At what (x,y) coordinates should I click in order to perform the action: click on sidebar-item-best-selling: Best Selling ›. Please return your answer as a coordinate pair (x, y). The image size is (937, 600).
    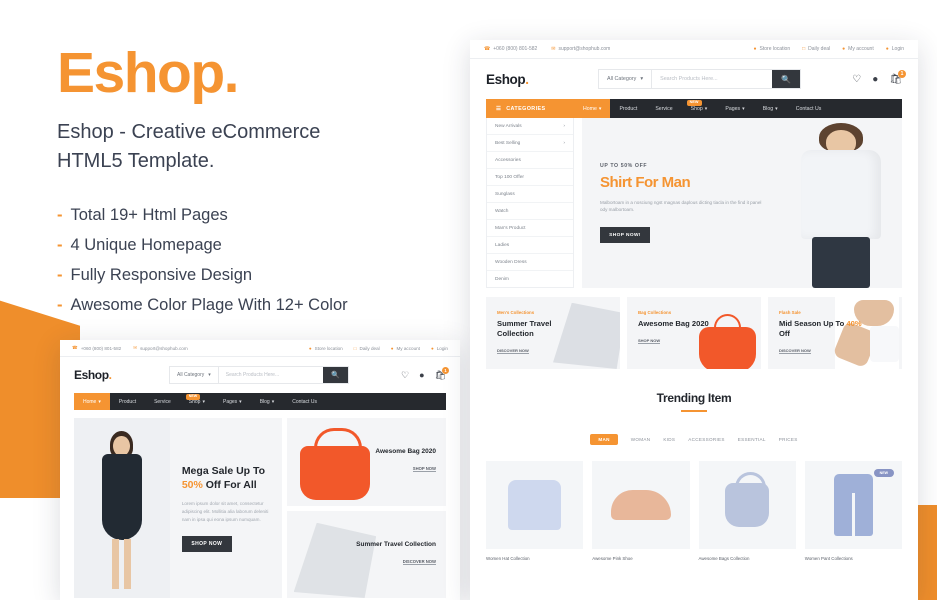
    Looking at the image, I should click on (530, 143).